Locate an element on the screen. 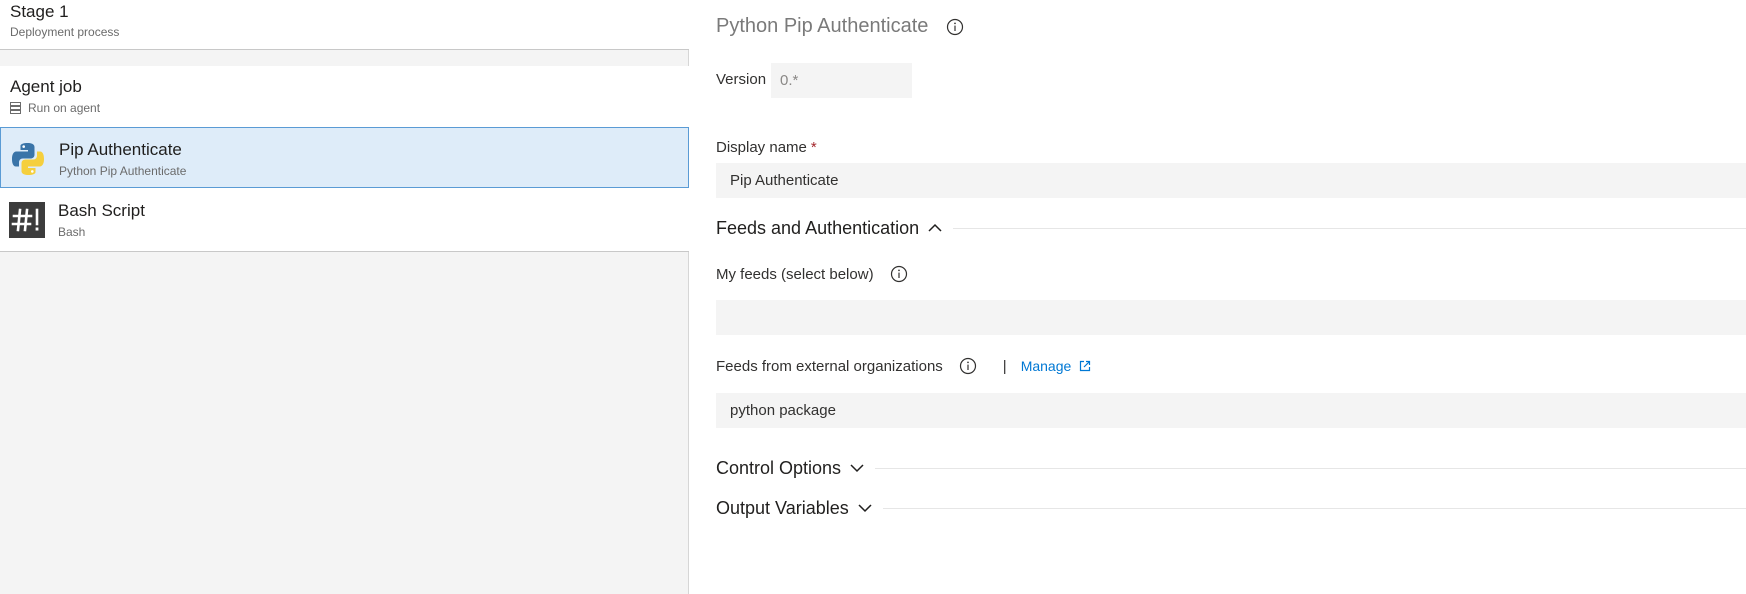  python-icon is located at coordinates (28, 159).